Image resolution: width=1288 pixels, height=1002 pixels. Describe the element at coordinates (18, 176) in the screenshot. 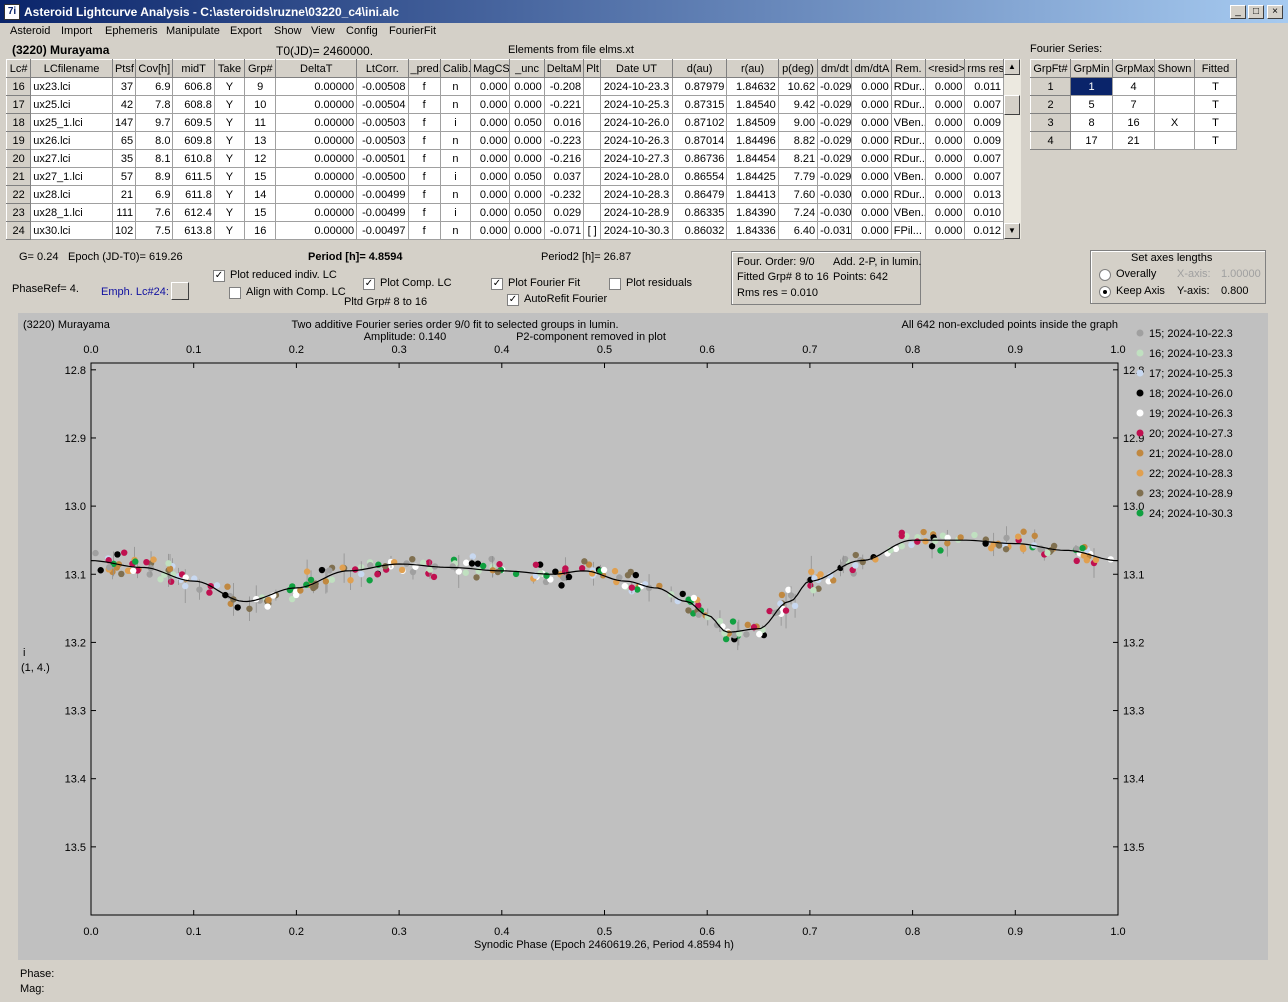

I see `lc-cell: 21` at that location.